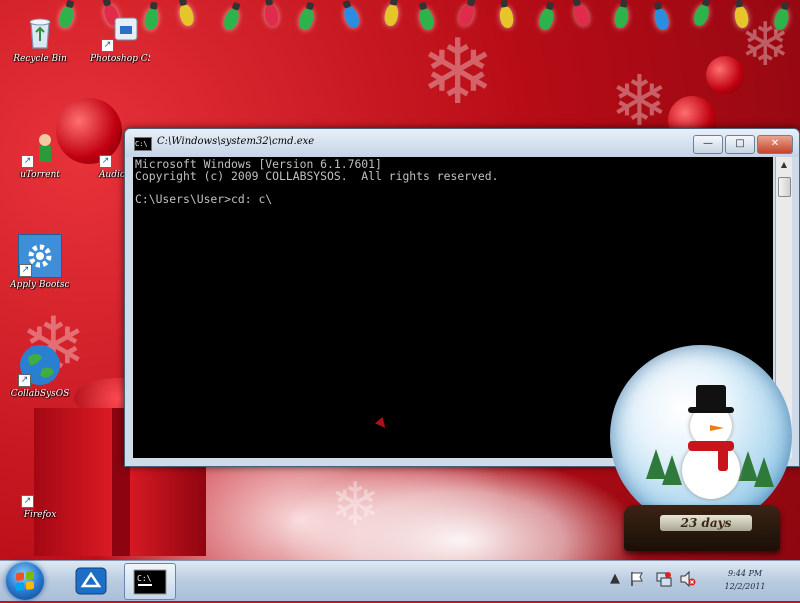  What do you see at coordinates (745, 586) in the screenshot?
I see `clock-date: 12/2/2011` at bounding box center [745, 586].